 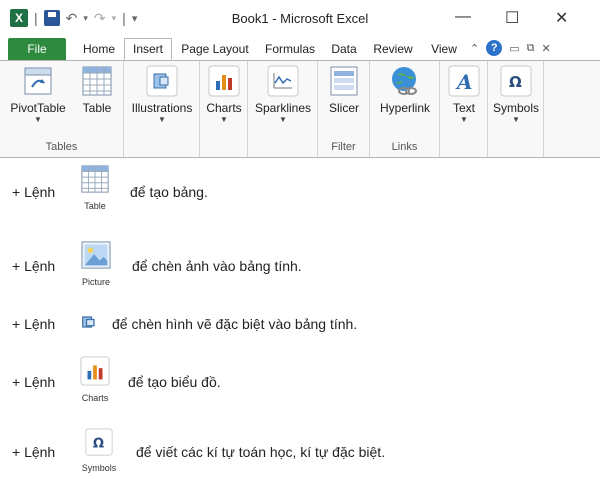 I want to click on ribbon-right-controls: ⌃ ? ▭ ⧉ ✕, so click(x=510, y=48).